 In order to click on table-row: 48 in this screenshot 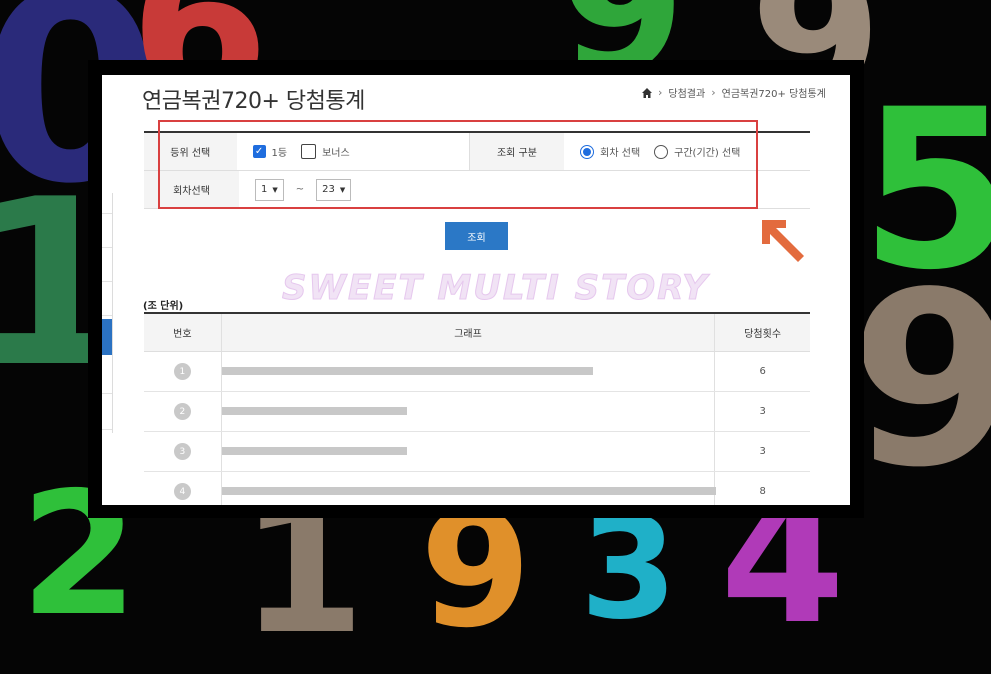, I will do `click(477, 488)`.